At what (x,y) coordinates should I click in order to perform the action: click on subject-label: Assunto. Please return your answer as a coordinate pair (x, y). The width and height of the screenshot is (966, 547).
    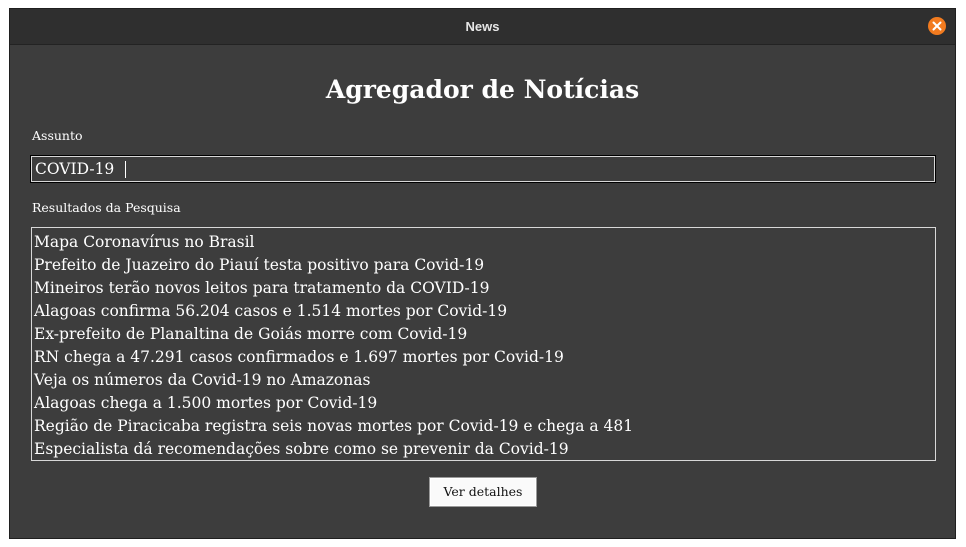
    Looking at the image, I should click on (57, 135).